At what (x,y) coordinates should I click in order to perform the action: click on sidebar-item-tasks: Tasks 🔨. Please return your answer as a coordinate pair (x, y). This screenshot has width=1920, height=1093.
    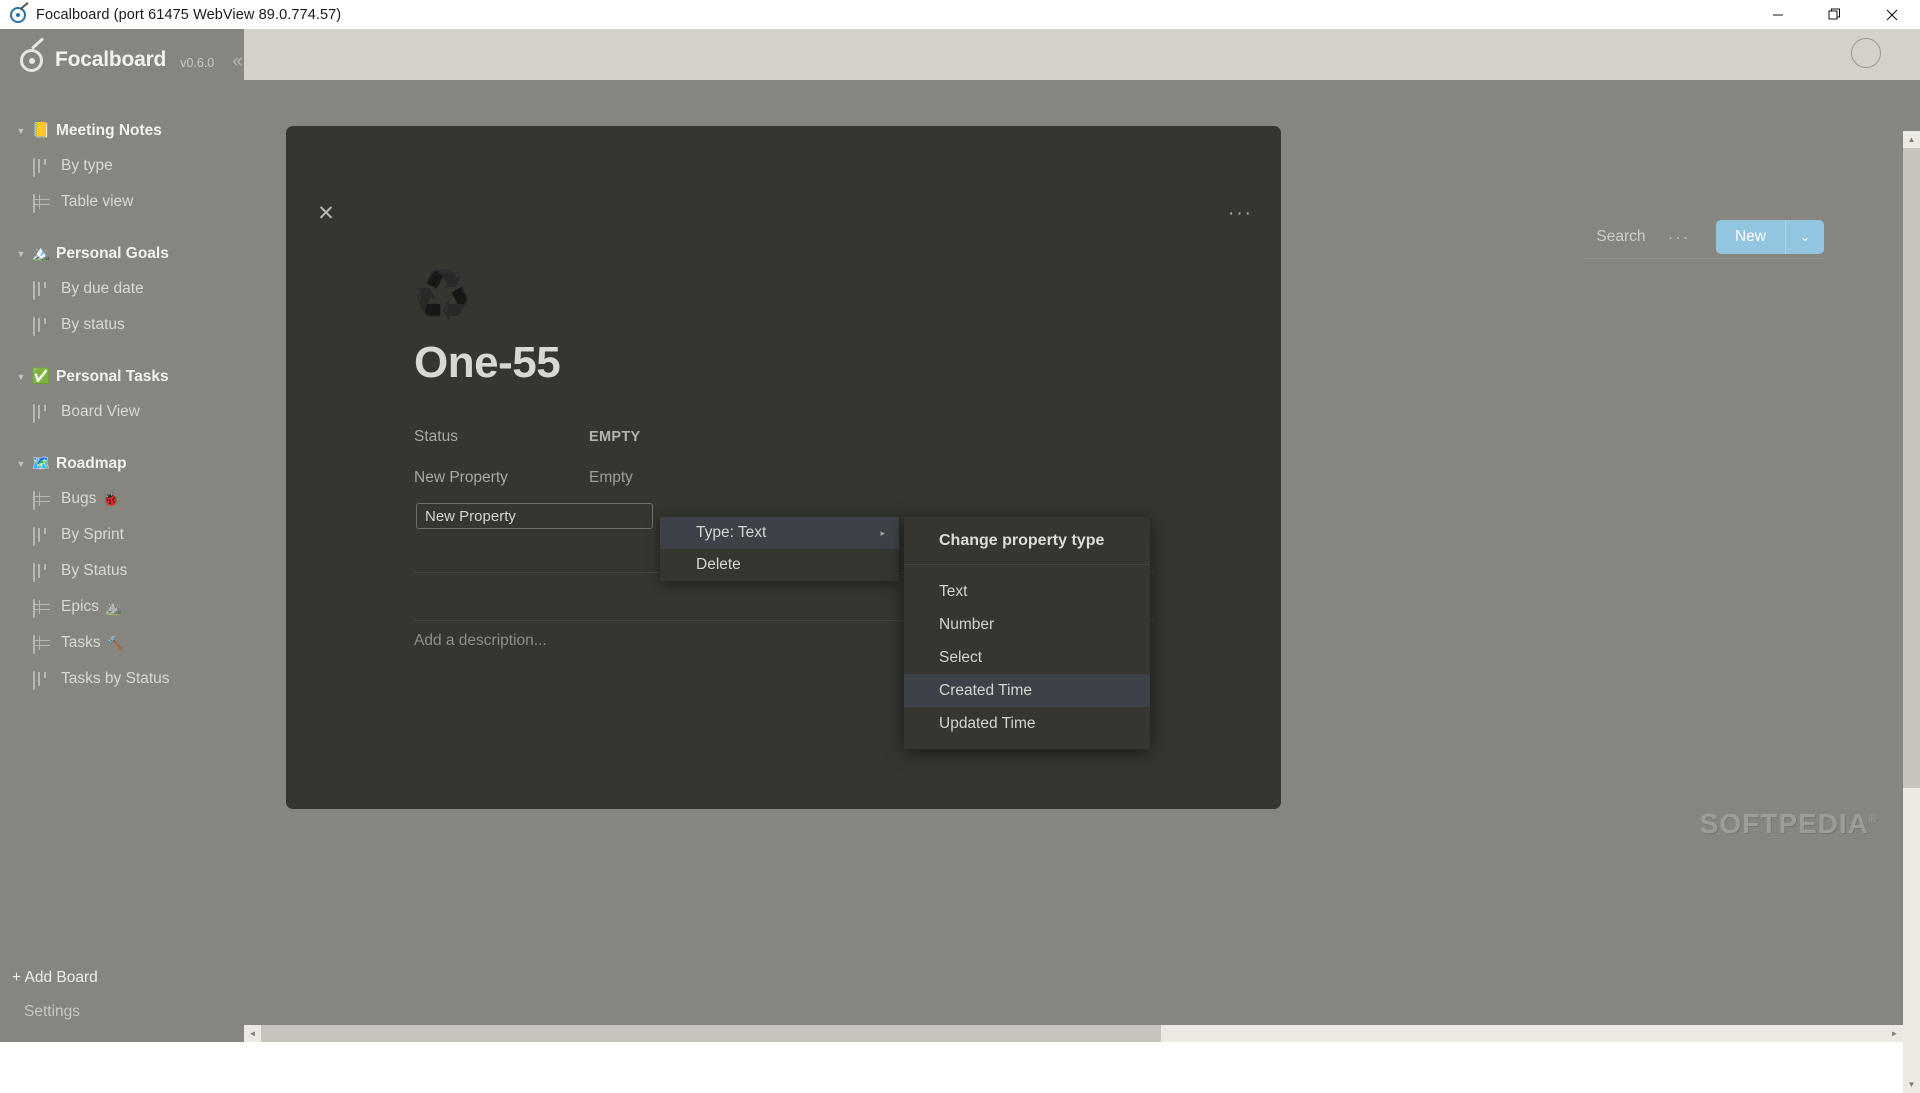
    Looking at the image, I should click on (122, 643).